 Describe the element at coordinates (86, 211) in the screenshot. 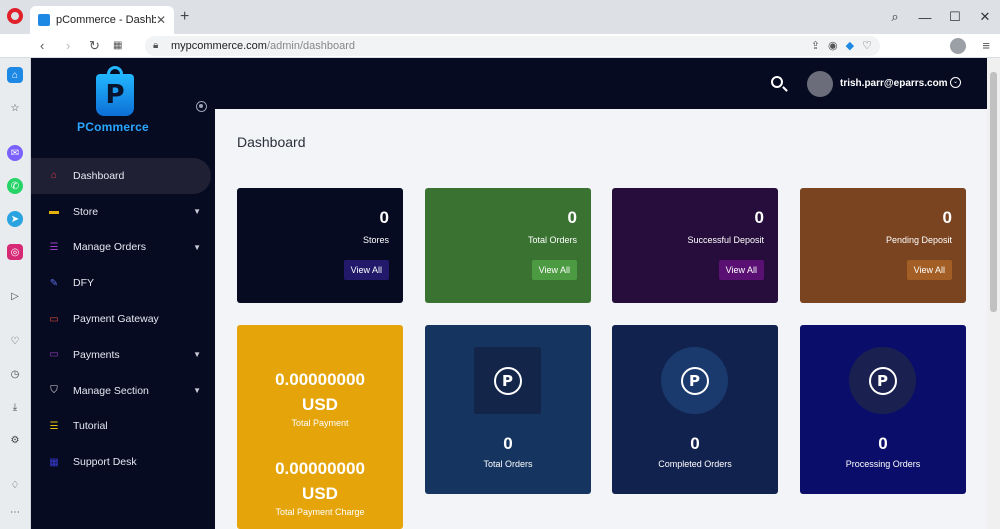

I see `sidebar-item-label: Store` at that location.